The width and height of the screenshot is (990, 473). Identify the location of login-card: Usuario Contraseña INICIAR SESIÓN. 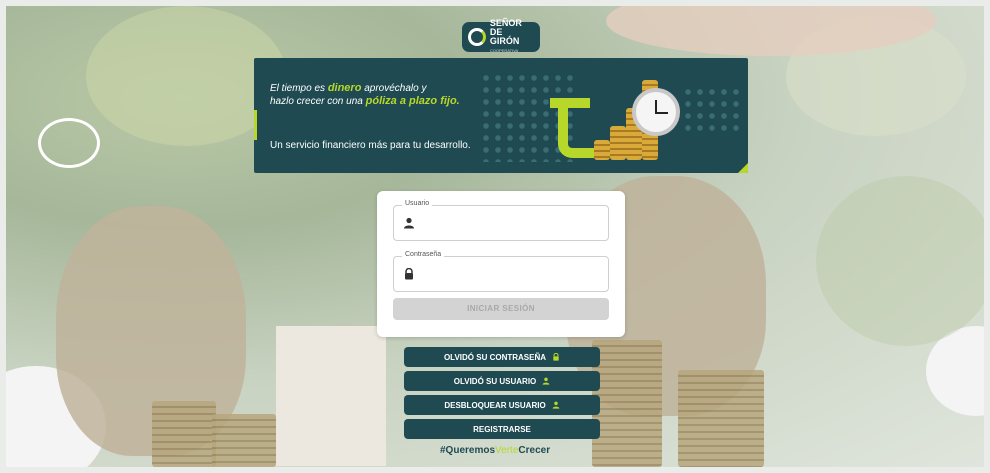
(501, 264).